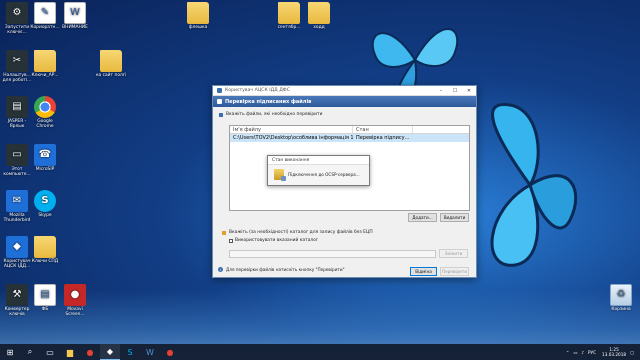 This screenshot has height=360, width=640. Describe the element at coordinates (45, 13) in the screenshot. I see `document-icon: ✎` at that location.